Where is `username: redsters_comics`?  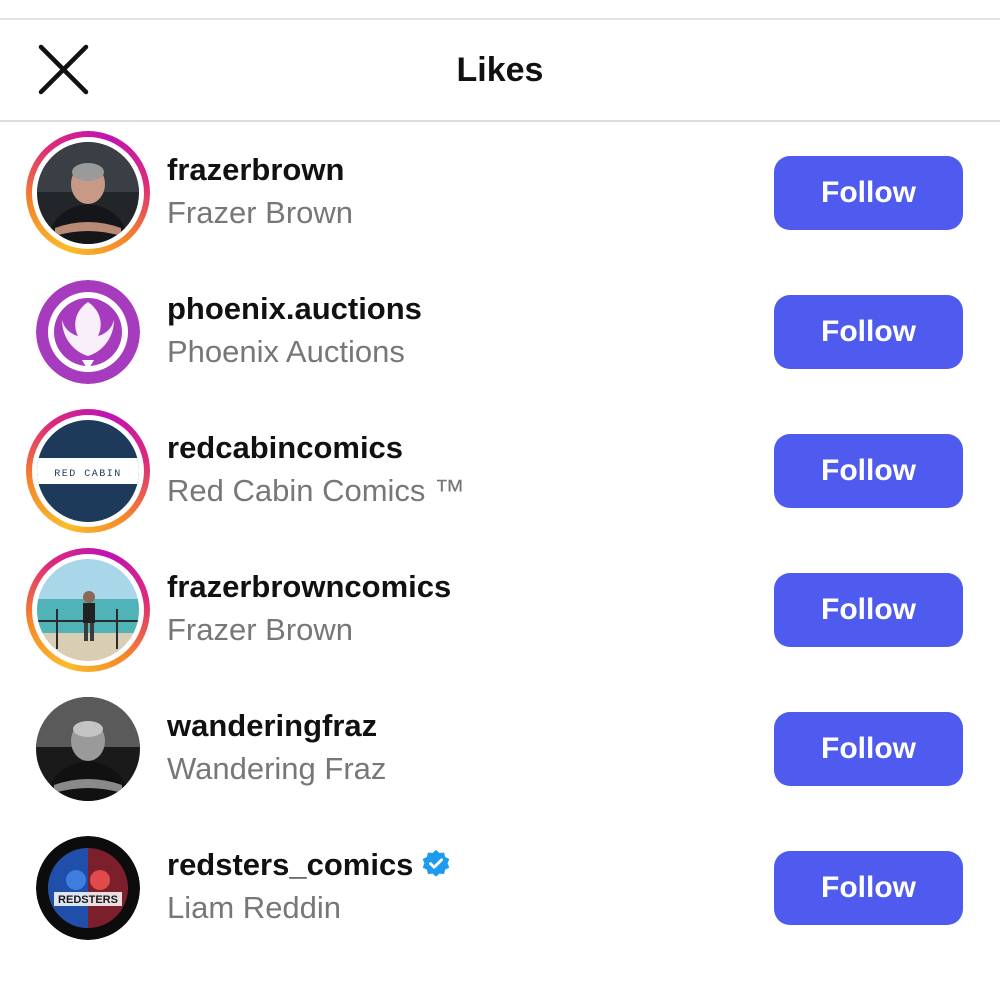
username: redsters_comics is located at coordinates (309, 865).